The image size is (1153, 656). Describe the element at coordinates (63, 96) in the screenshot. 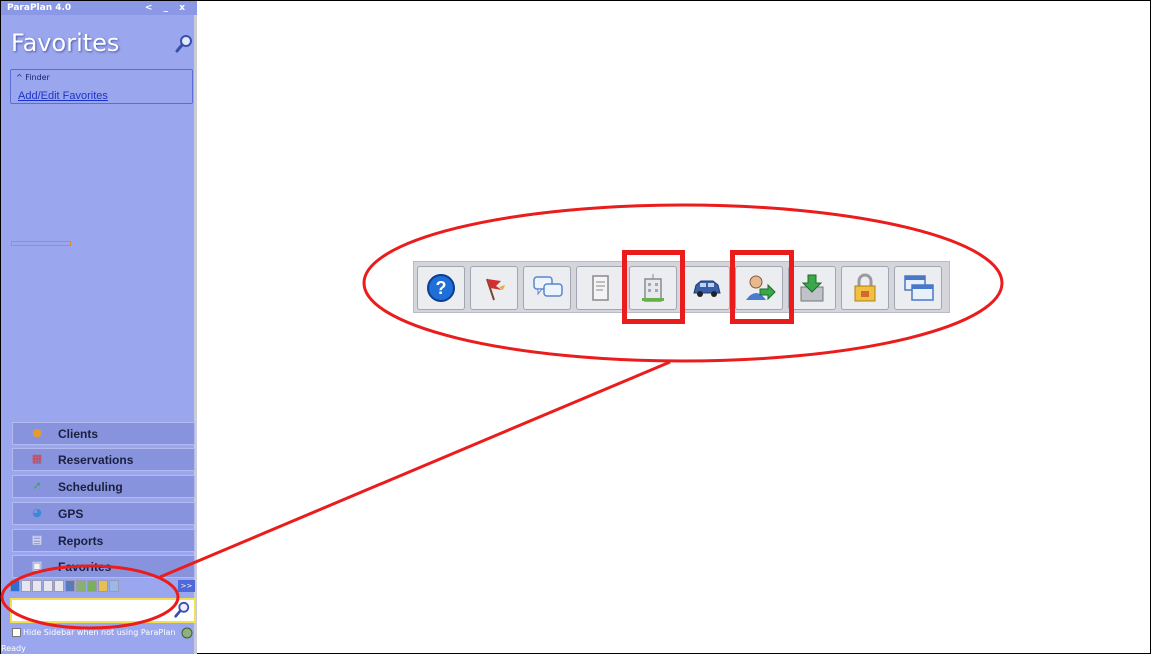

I see `add-edit-favorites-link: Add/Edit Favorites` at that location.